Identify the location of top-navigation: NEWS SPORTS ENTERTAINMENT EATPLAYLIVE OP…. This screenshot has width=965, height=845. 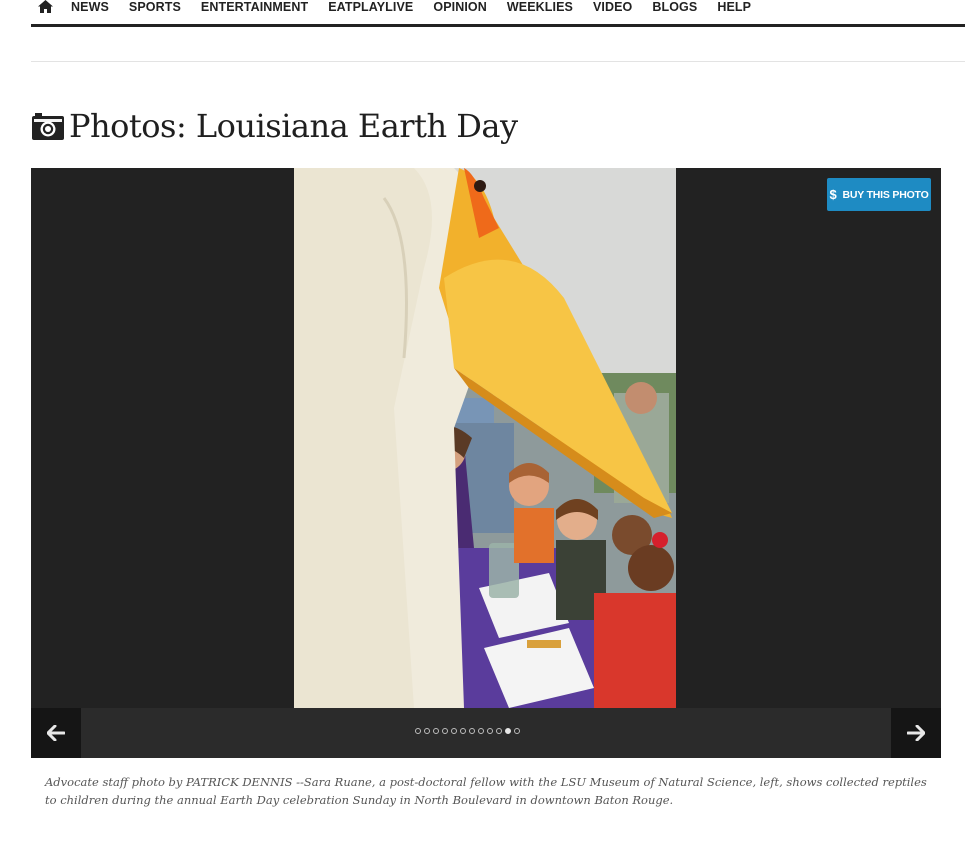
(498, 13).